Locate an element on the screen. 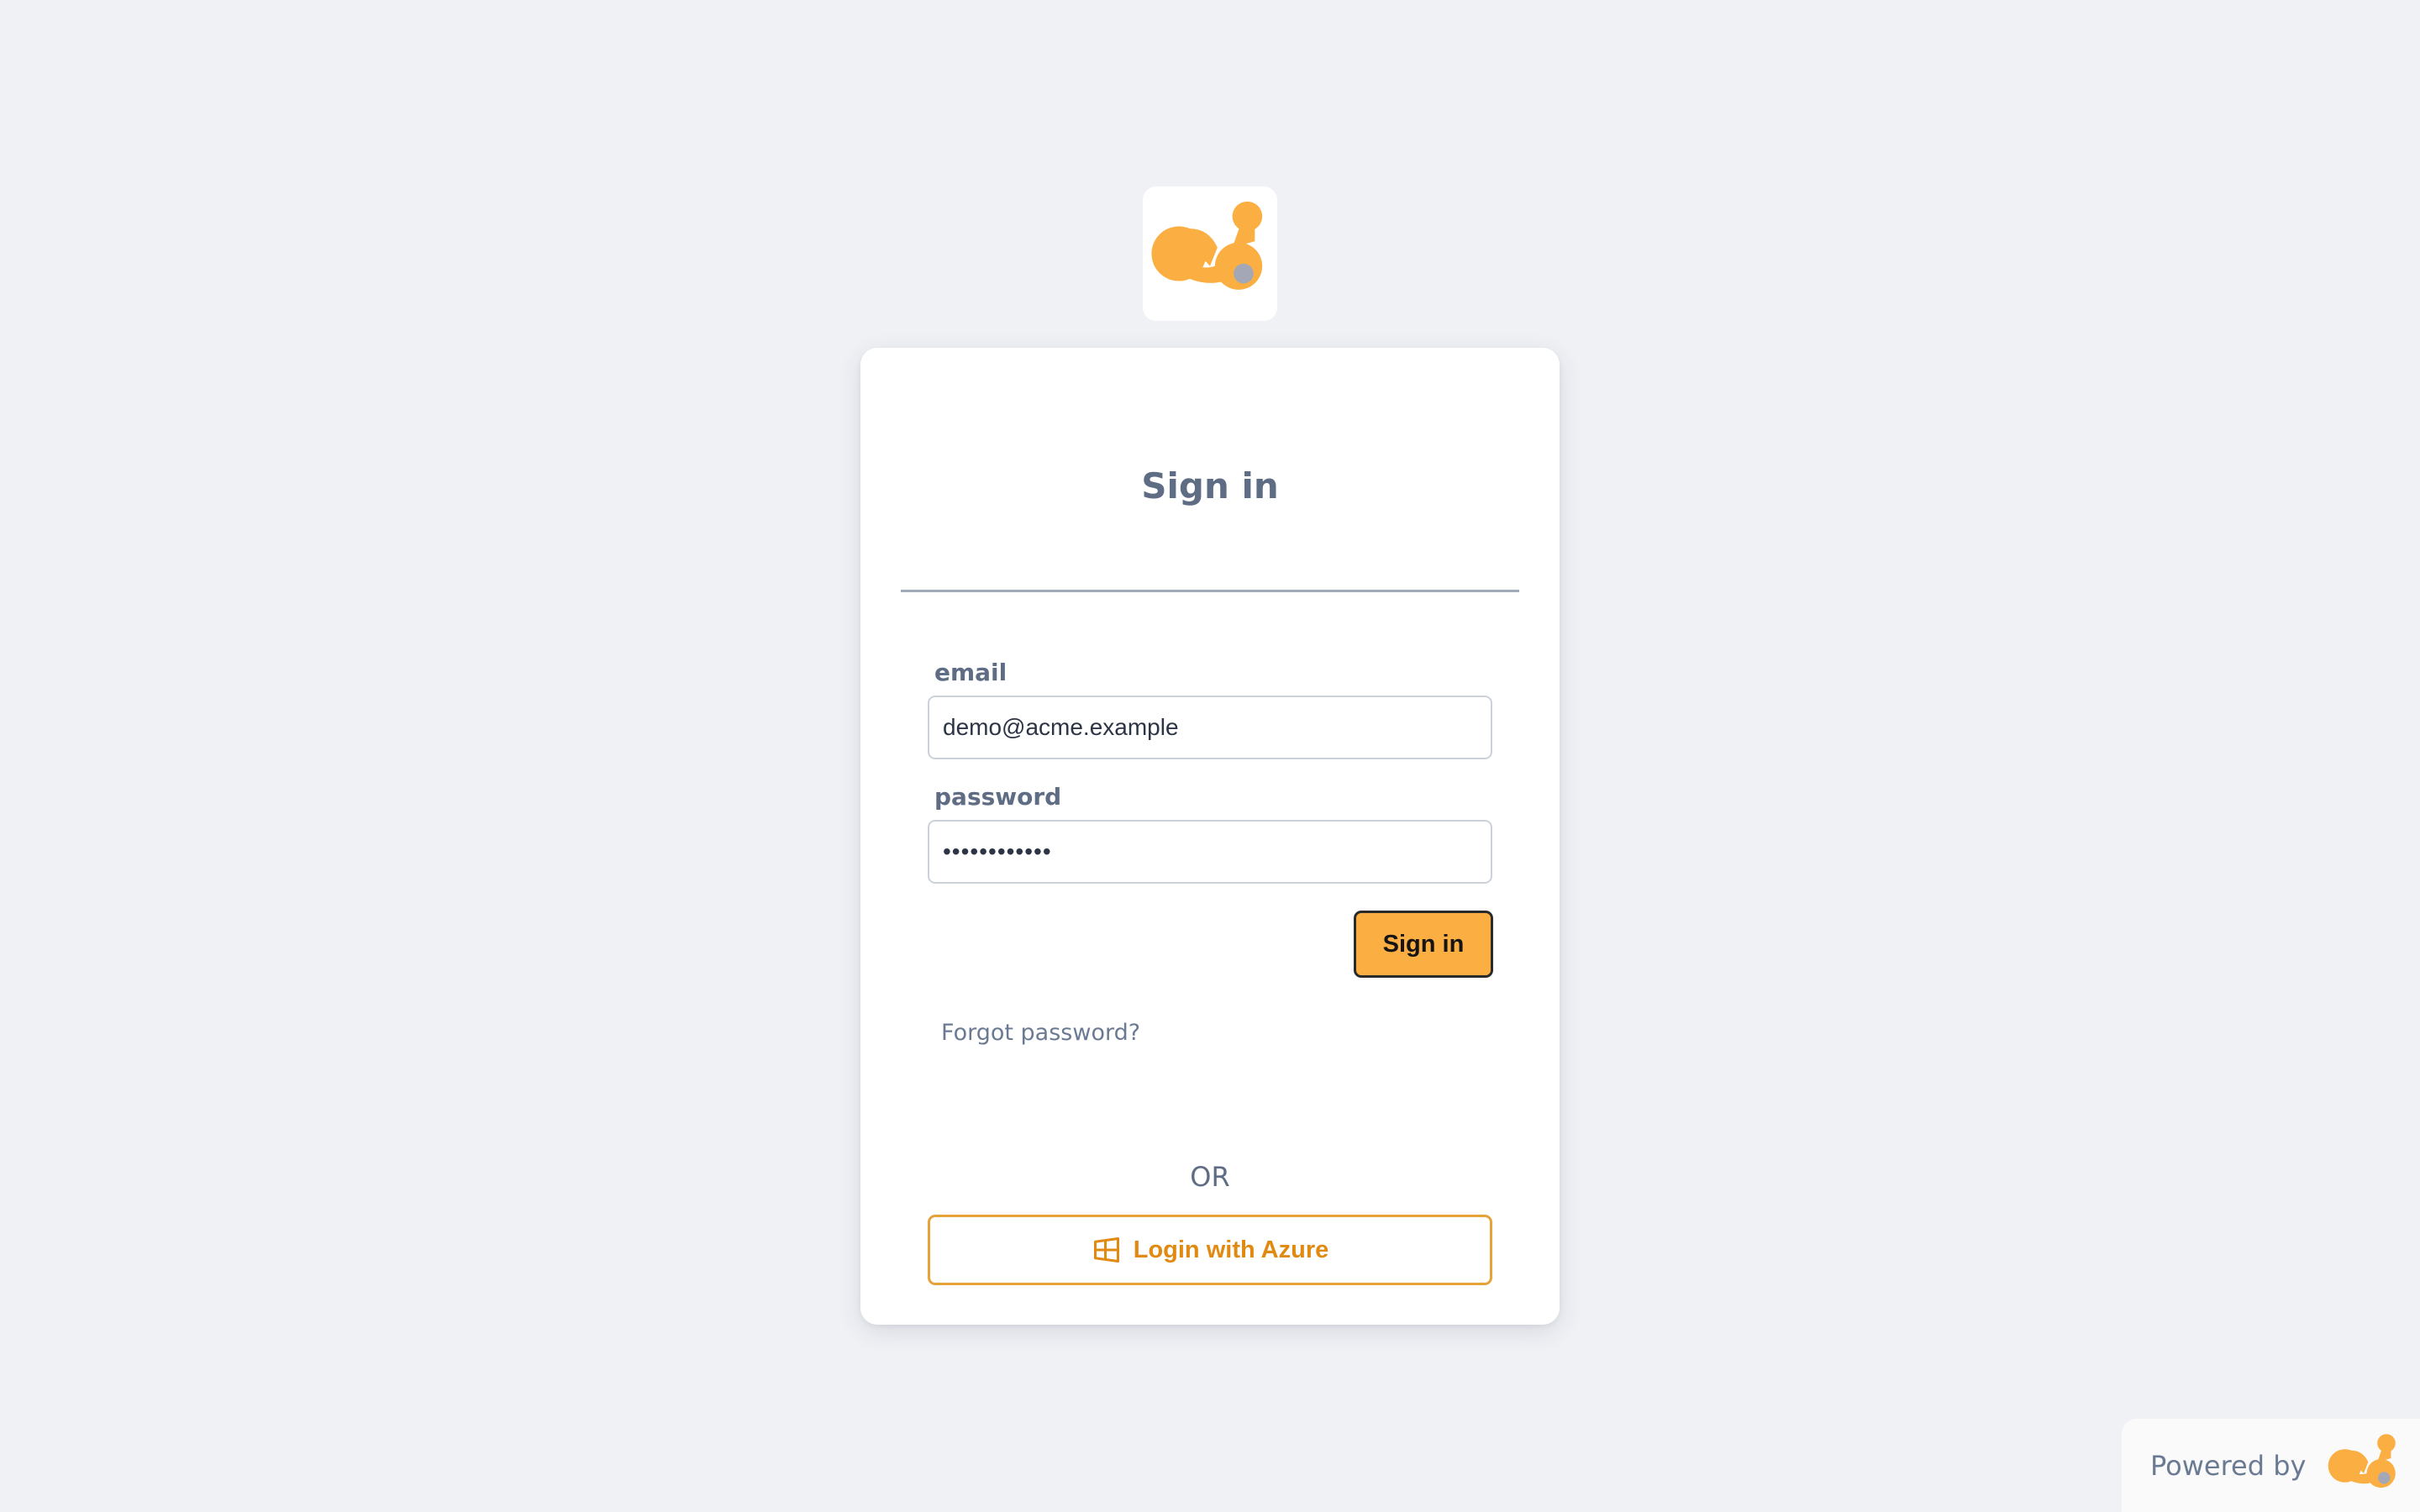 The width and height of the screenshot is (2420, 1512). powered-by-badge: Powered by is located at coordinates (2271, 1465).